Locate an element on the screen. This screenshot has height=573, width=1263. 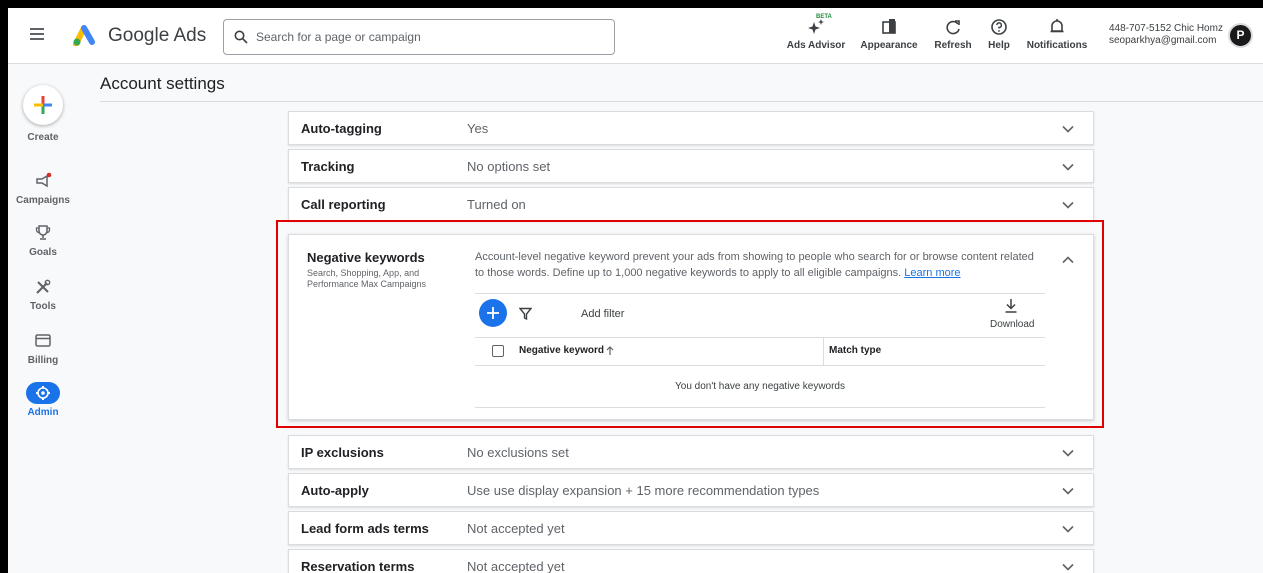
beta-badge: BETA is located at coordinates (824, 17).